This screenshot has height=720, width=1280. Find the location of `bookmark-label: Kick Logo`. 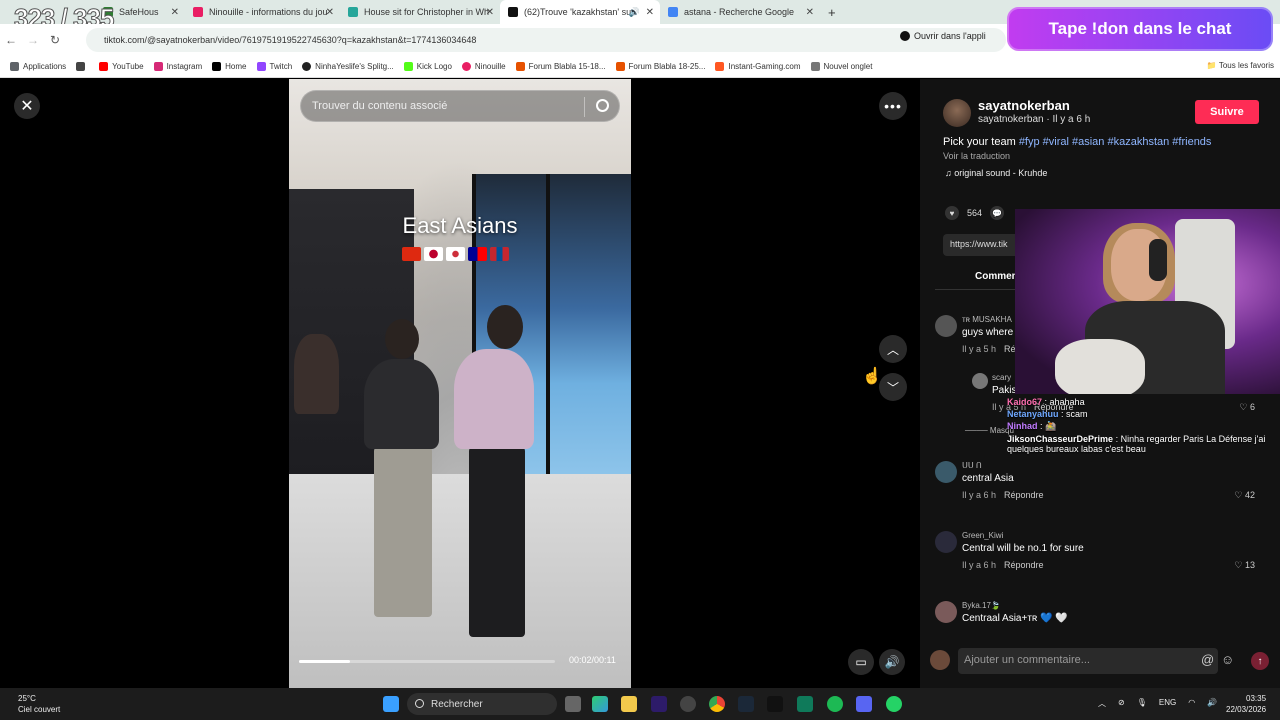

bookmark-label: Kick Logo is located at coordinates (434, 66).